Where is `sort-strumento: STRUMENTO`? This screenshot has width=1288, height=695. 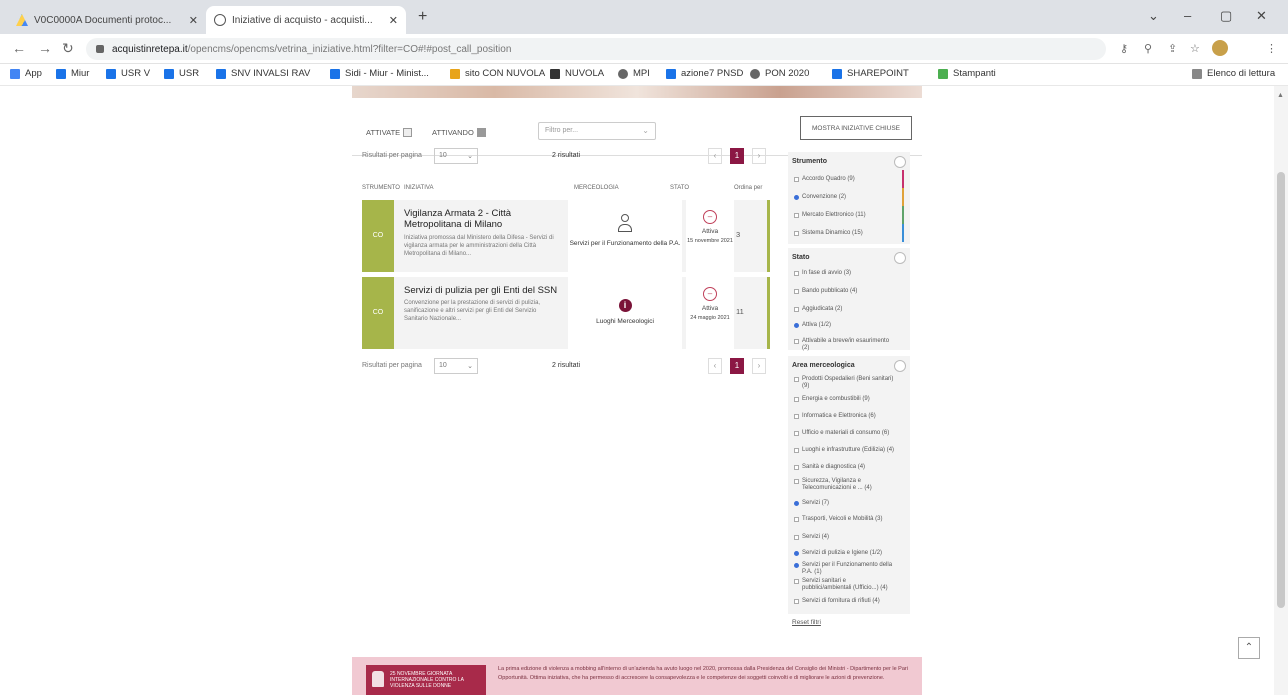 sort-strumento: STRUMENTO is located at coordinates (381, 188).